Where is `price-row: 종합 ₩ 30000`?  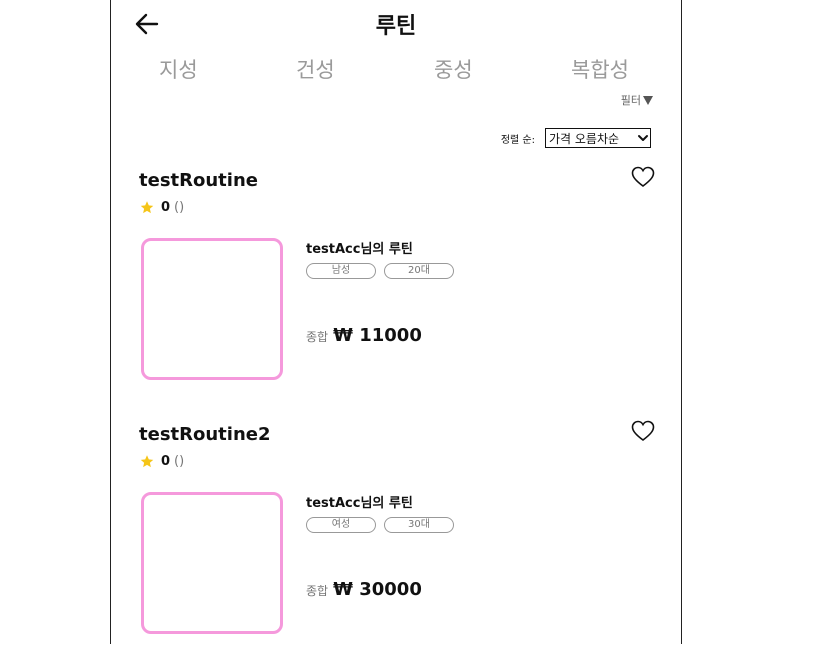
price-row: 종합 ₩ 30000 is located at coordinates (364, 589).